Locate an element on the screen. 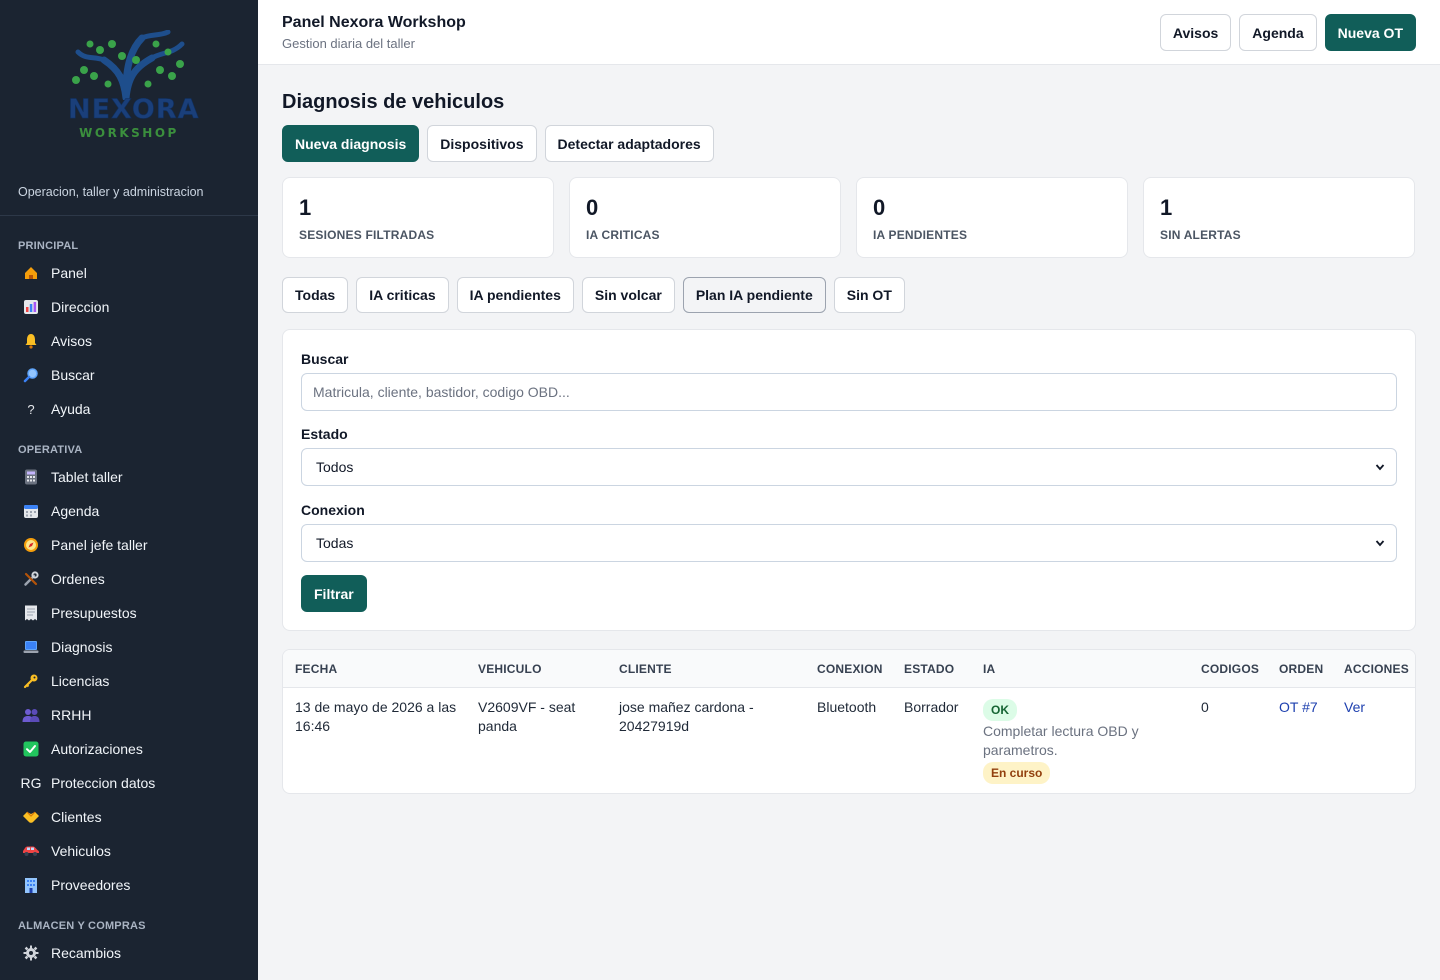 The width and height of the screenshot is (1440, 980). estado-select-value: Todos is located at coordinates (335, 467).